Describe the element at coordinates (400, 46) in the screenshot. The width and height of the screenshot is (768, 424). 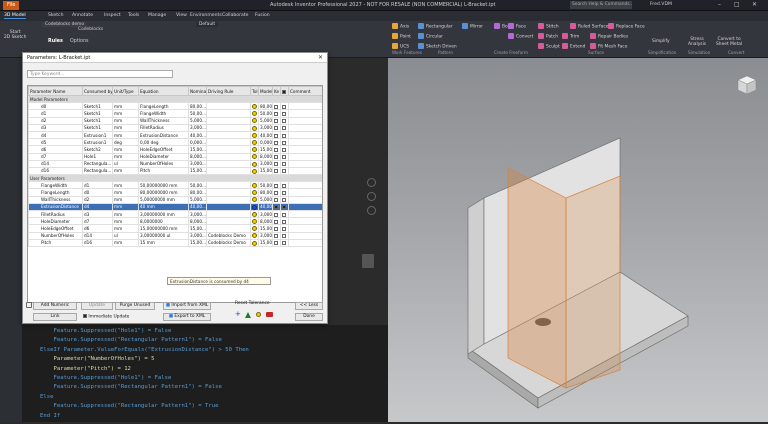
I see `ucs-button: UCS` at that location.